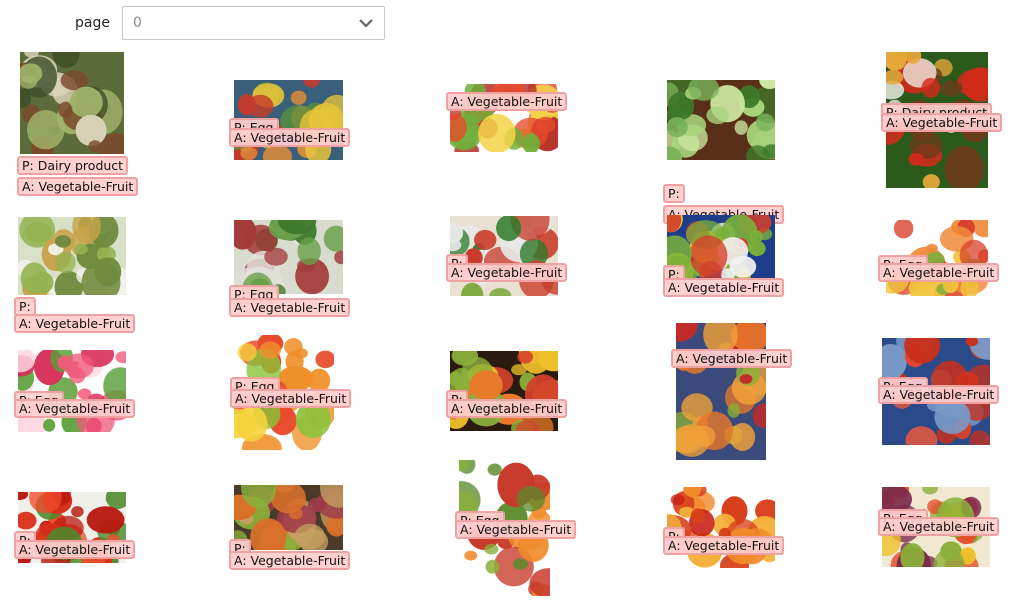 Image resolution: width=1028 pixels, height=607 pixels. I want to click on page-select-value: 0, so click(137, 23).